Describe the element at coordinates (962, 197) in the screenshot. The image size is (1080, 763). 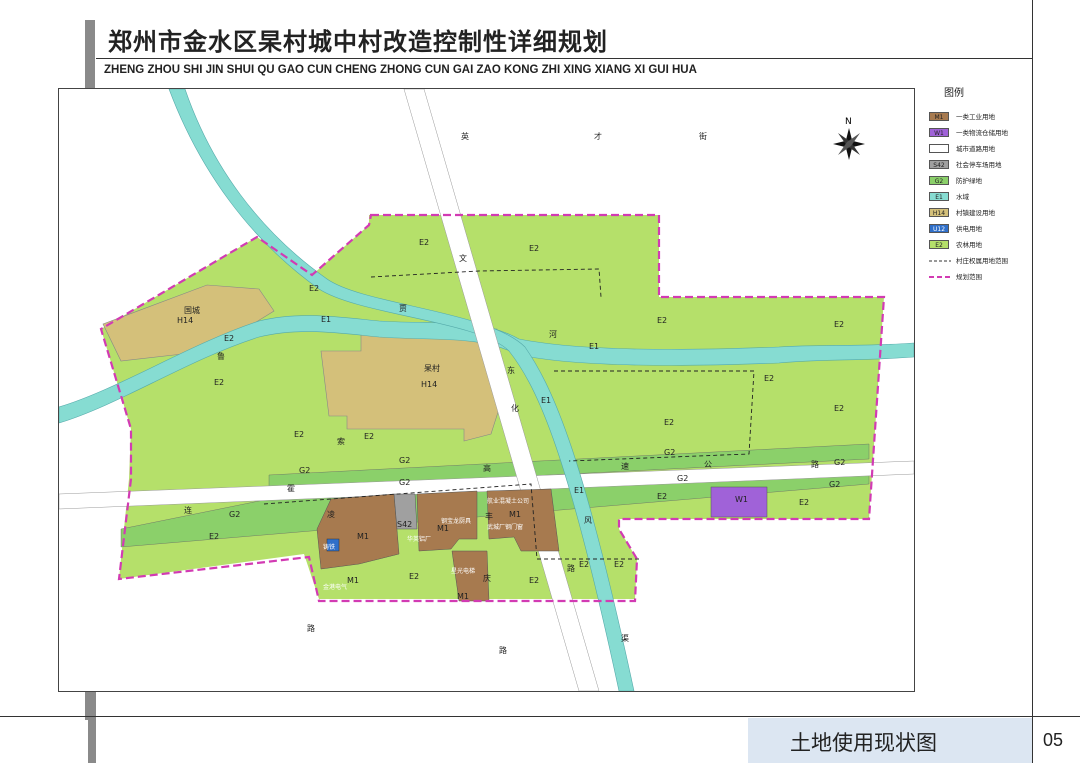
I see `legend-label-e1: 水域` at that location.